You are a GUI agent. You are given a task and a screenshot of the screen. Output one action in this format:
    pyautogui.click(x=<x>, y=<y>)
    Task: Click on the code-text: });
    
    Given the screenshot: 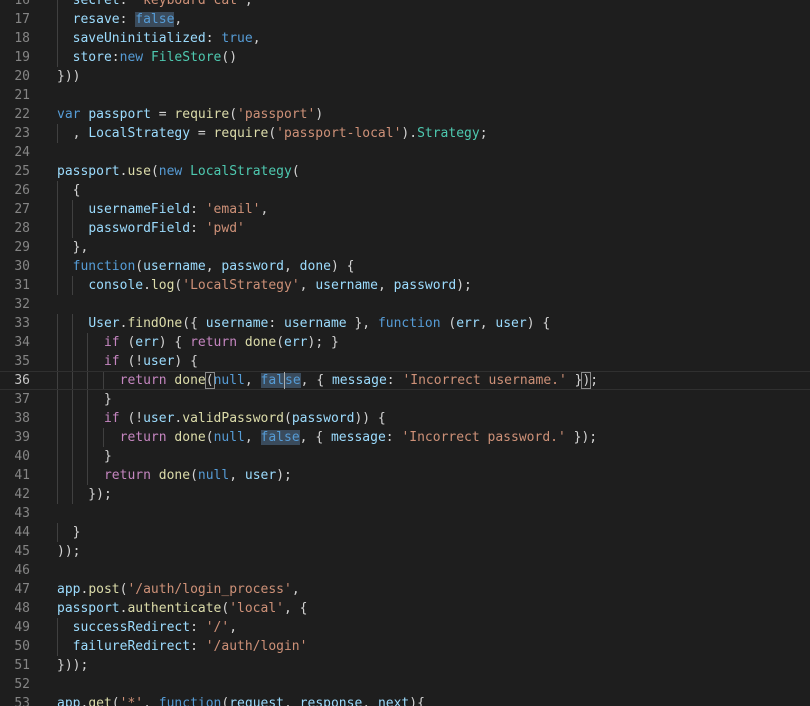 What is the action you would take?
    pyautogui.click(x=433, y=494)
    